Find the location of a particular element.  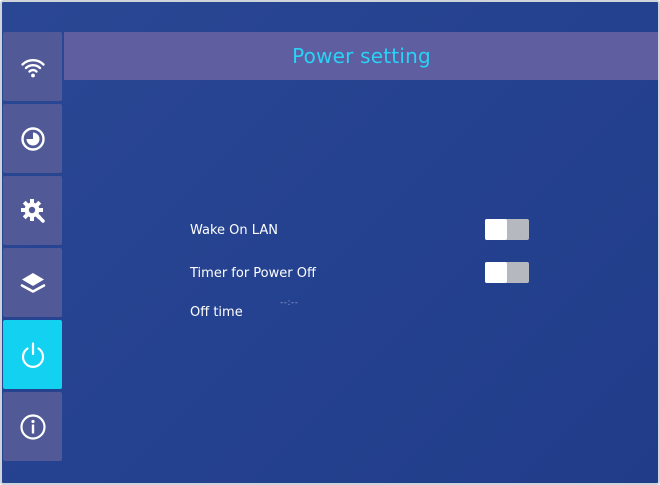

wake-on-lan-toggle is located at coordinates (507, 229).